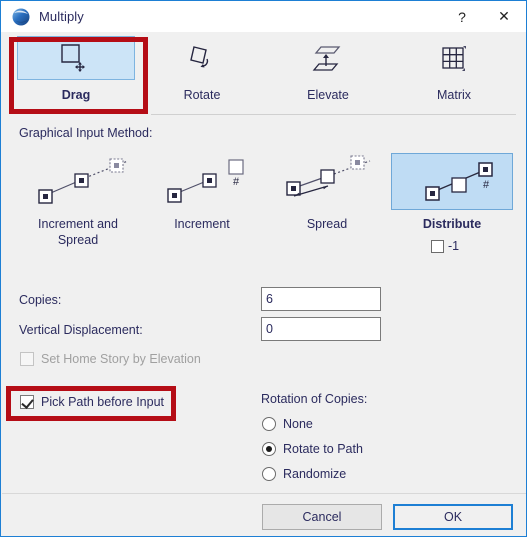 Image resolution: width=527 pixels, height=537 pixels. I want to click on rotation-none-radio, so click(269, 424).